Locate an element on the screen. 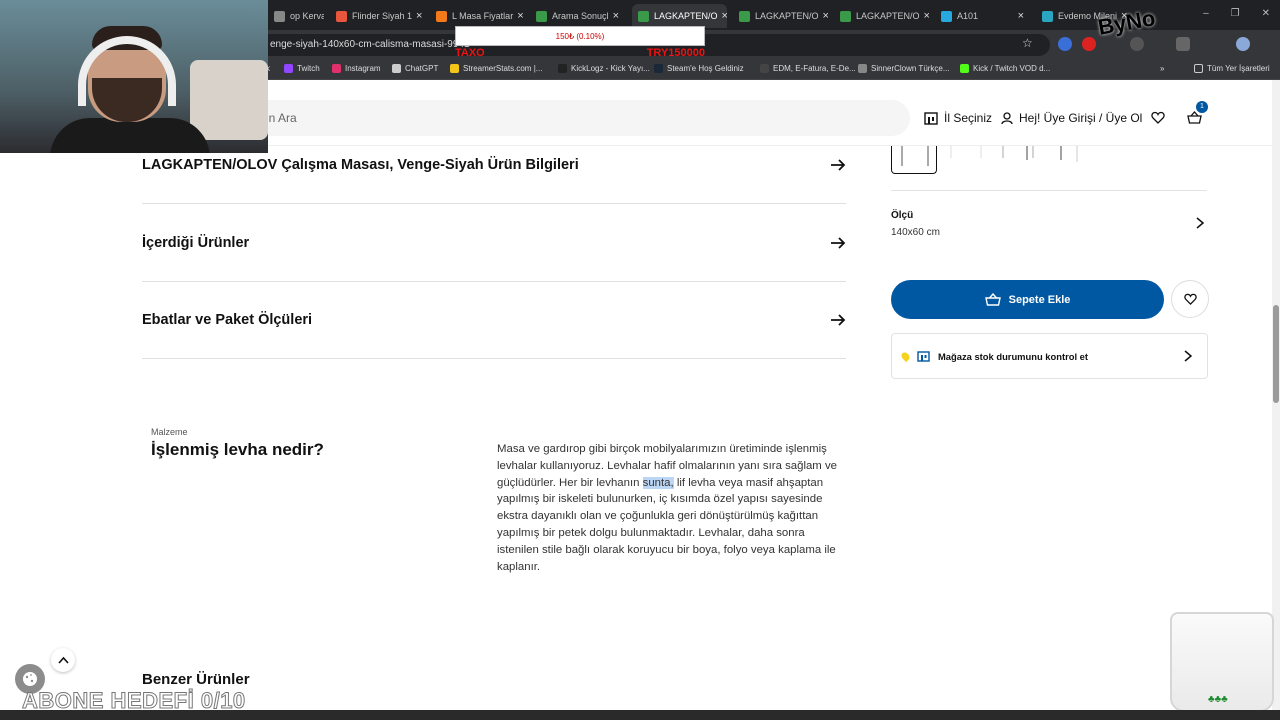 This screenshot has height=720, width=1280. login-link: Hej! Üye Girişi / Üye Ol is located at coordinates (1071, 118).